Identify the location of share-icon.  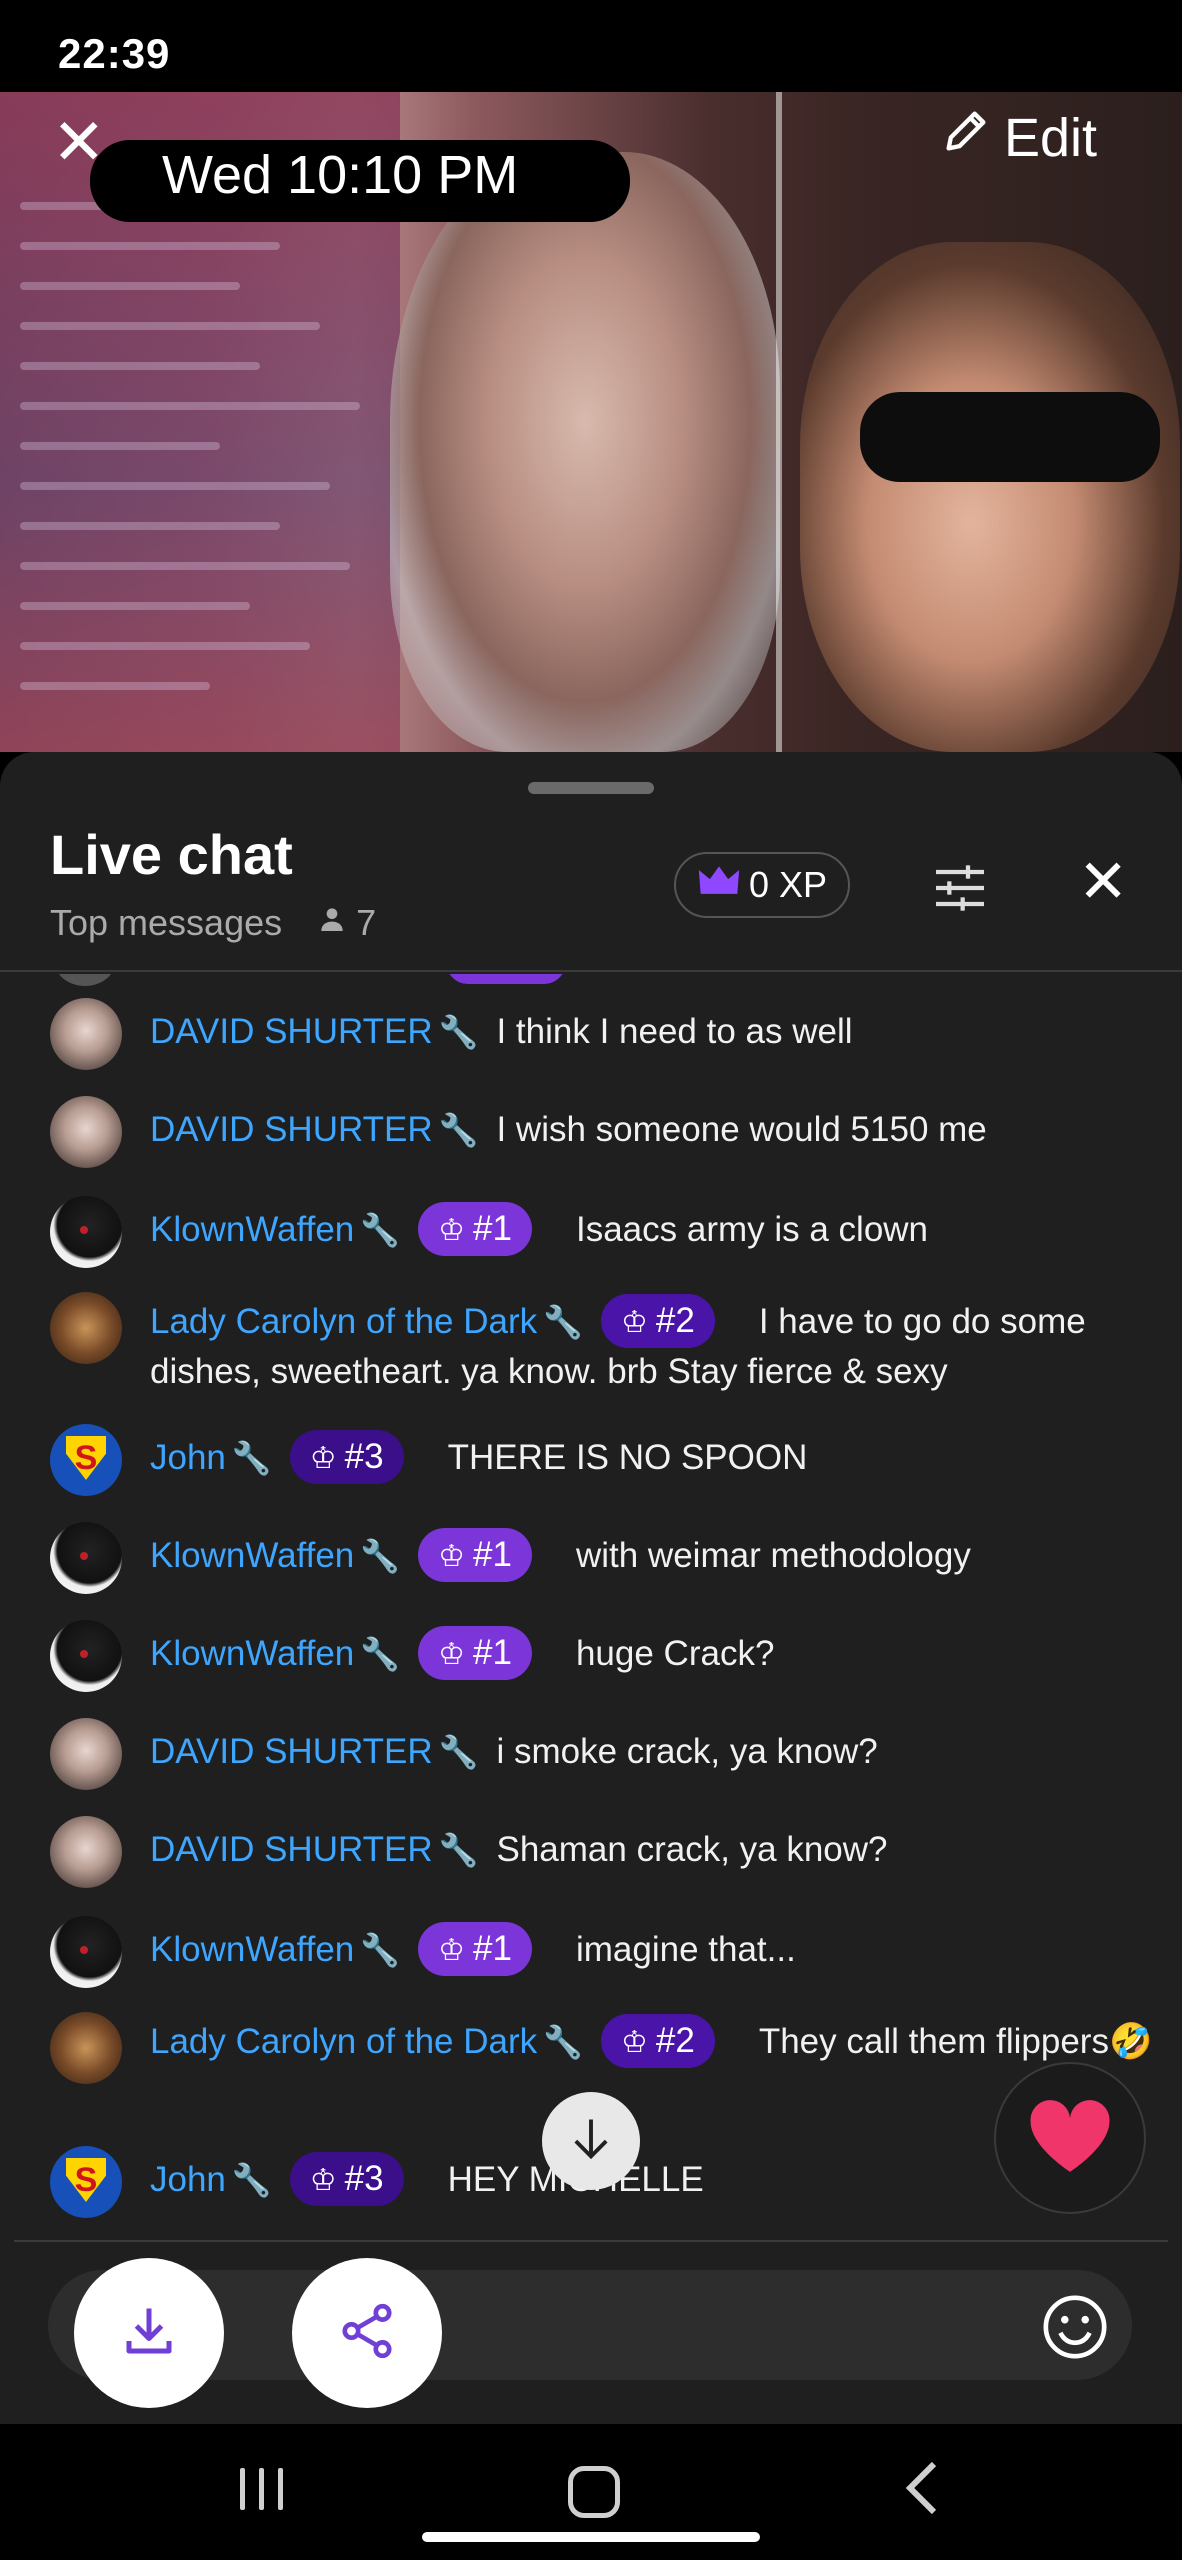
(367, 2333).